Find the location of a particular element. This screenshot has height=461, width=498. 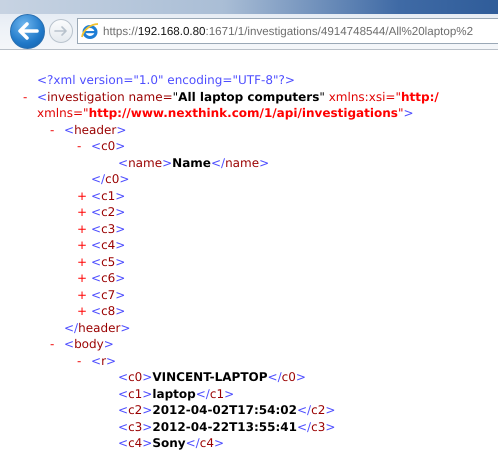

xml-tag: <c2> is located at coordinates (294, 212).